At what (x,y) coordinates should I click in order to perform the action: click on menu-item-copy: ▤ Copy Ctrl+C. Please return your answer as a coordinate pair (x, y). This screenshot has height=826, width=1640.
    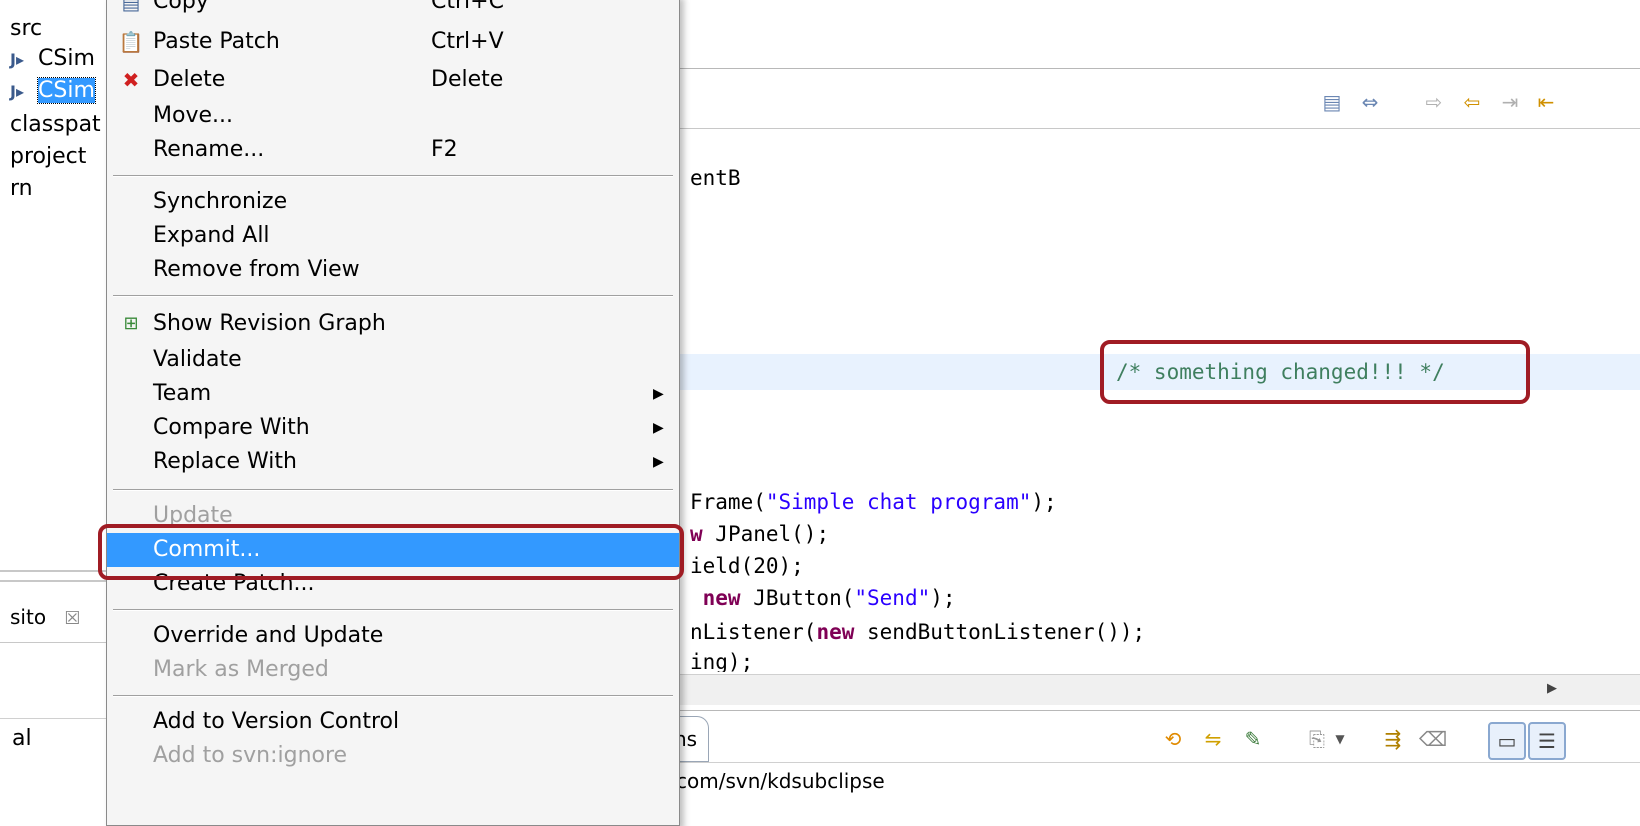
    Looking at the image, I should click on (393, 9).